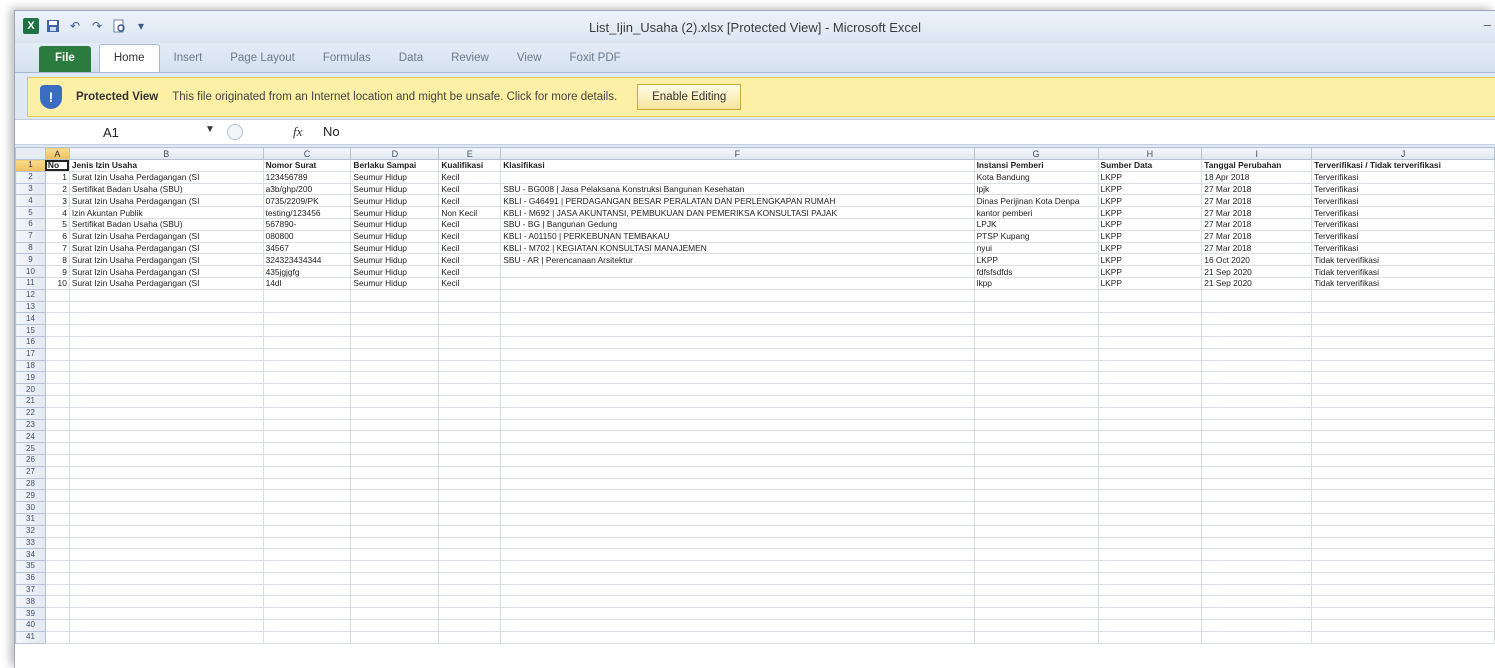 The width and height of the screenshot is (1495, 668). I want to click on tab-data: Data, so click(411, 59).